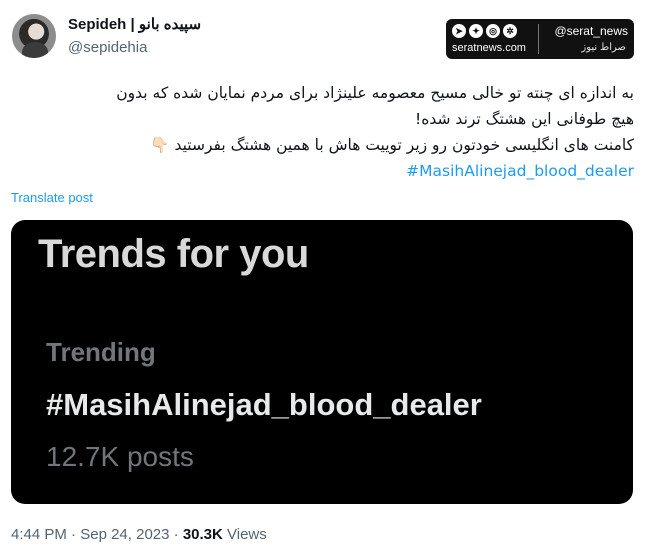 Image resolution: width=655 pixels, height=557 pixels. I want to click on tweet-time: 4:44 PM, so click(39, 534).